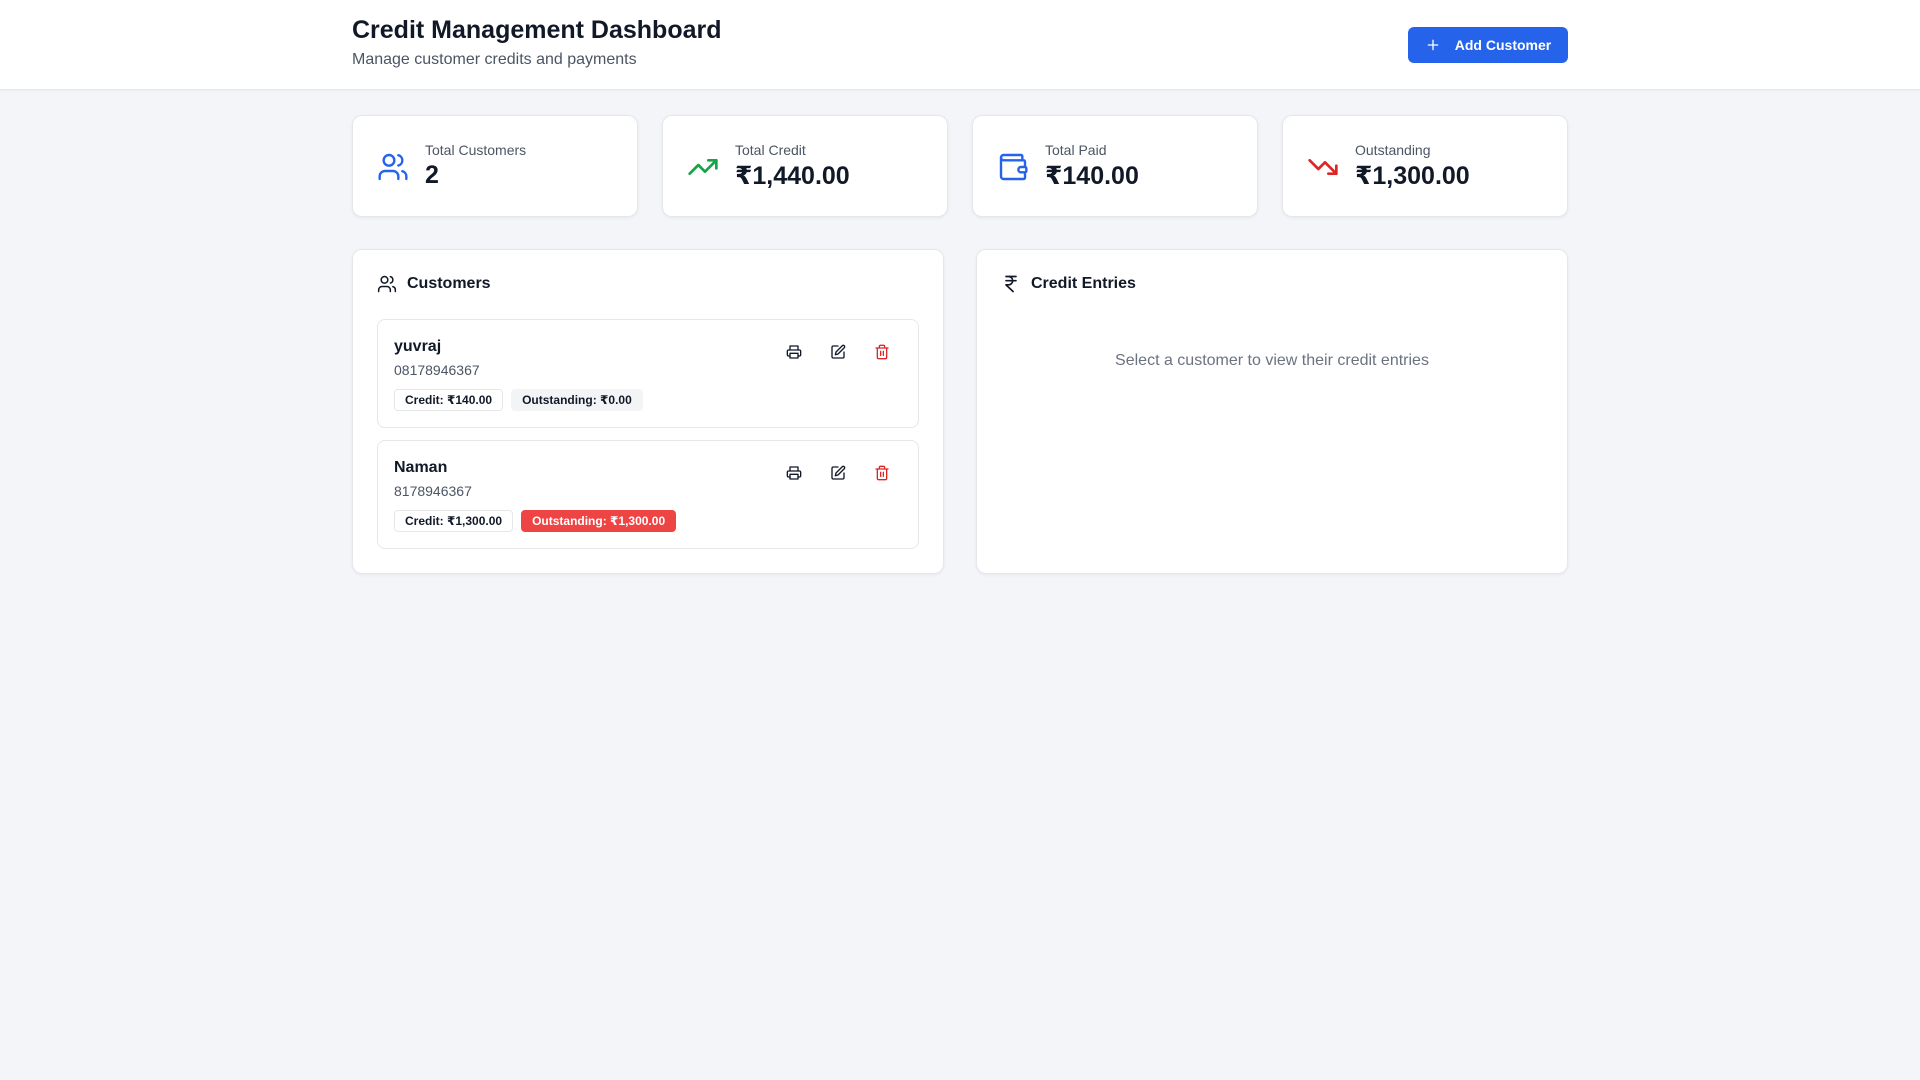 This screenshot has height=1080, width=1920. Describe the element at coordinates (1092, 176) in the screenshot. I see `stat-value: ₹140.00` at that location.